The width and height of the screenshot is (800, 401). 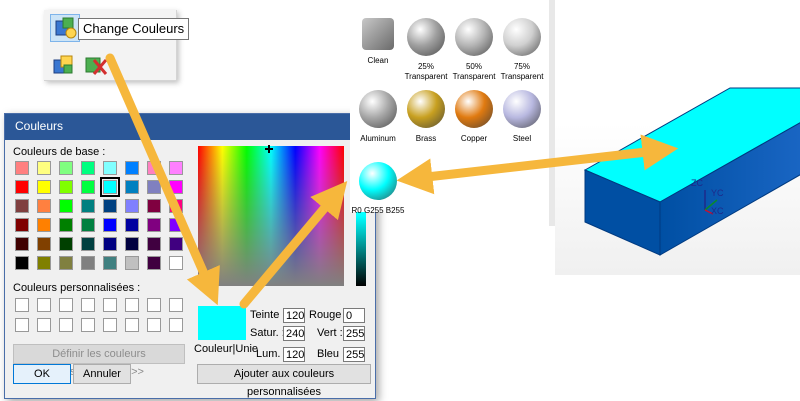 What do you see at coordinates (294, 354) in the screenshot?
I see `lum-input: 120` at bounding box center [294, 354].